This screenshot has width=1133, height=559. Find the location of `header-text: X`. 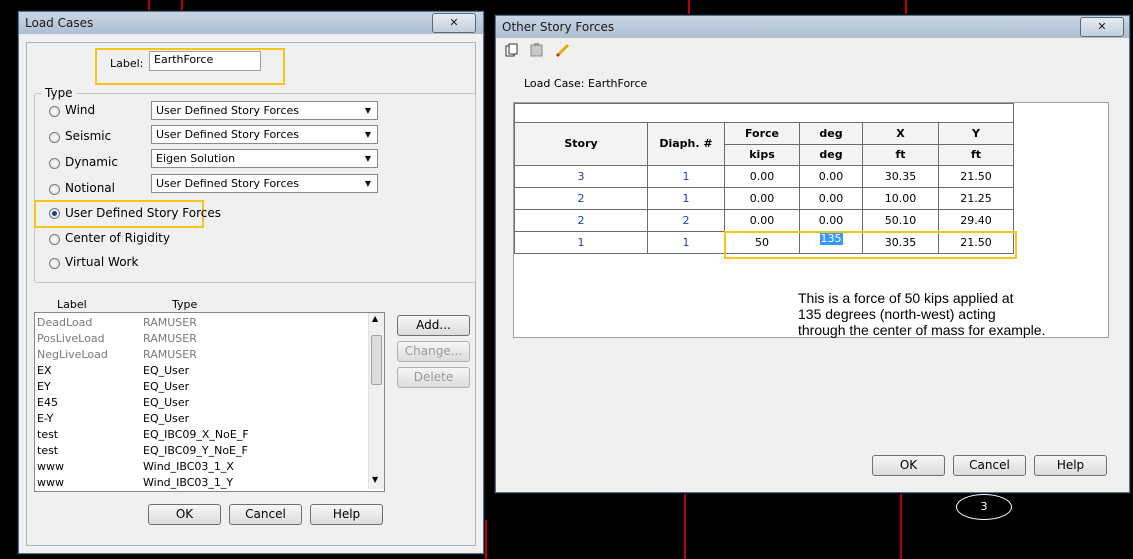

header-text: X is located at coordinates (900, 133).